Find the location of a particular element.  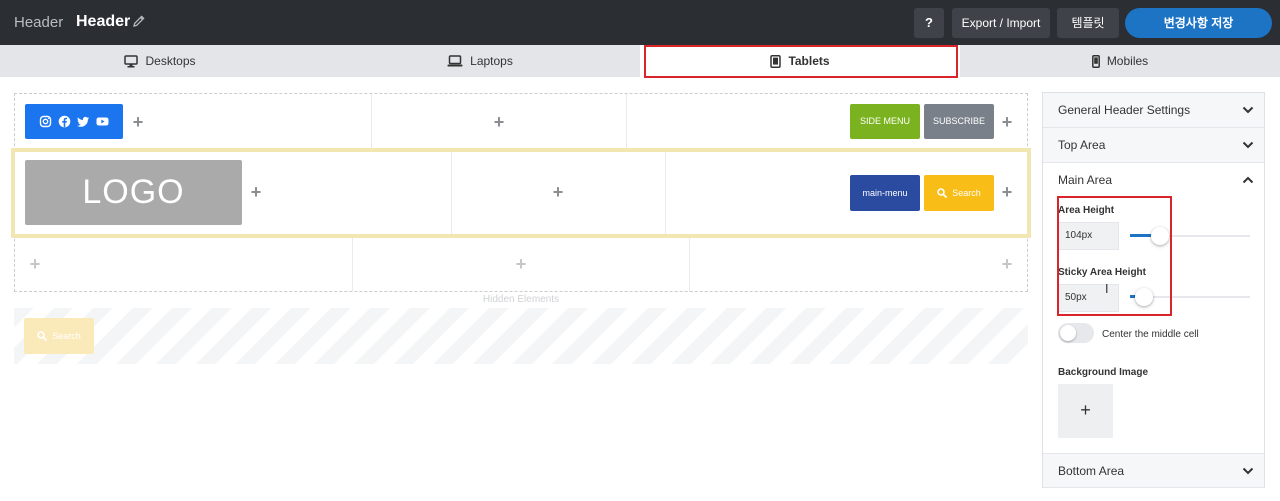

tab-mobiles-label: Mobiles is located at coordinates (1127, 61).